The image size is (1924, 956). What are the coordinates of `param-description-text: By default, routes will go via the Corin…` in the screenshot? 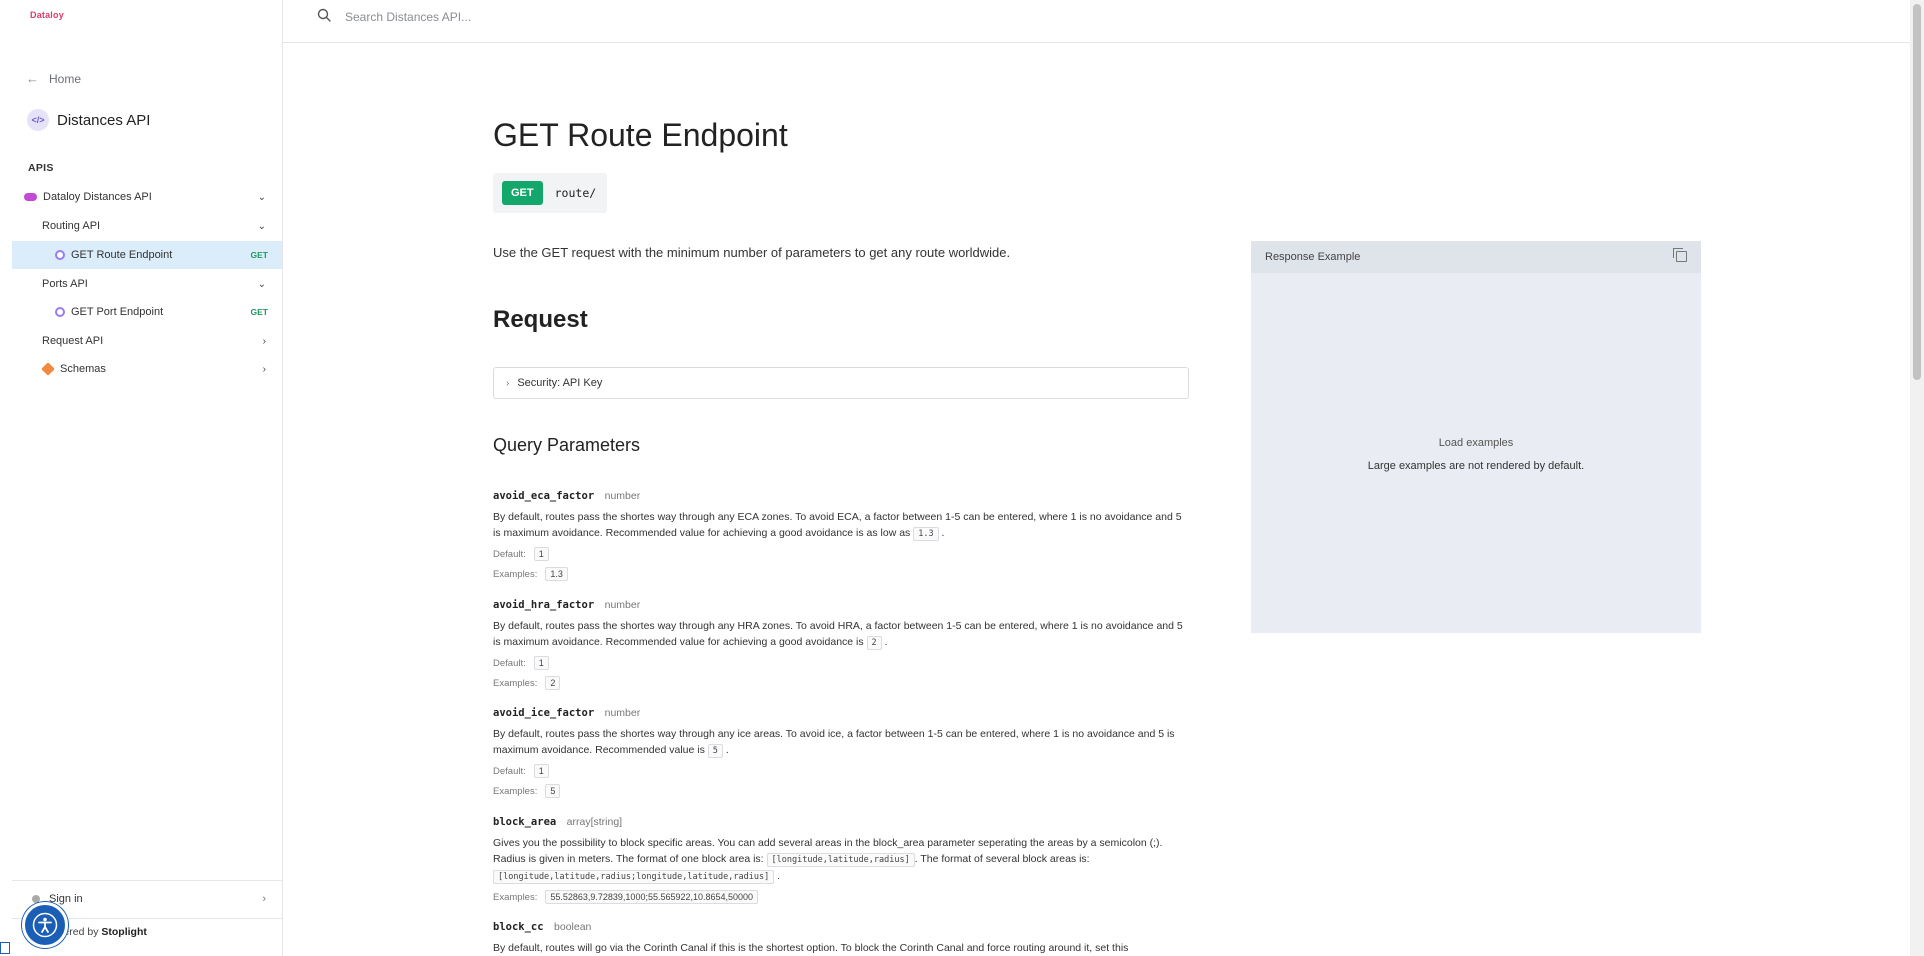 It's located at (811, 948).